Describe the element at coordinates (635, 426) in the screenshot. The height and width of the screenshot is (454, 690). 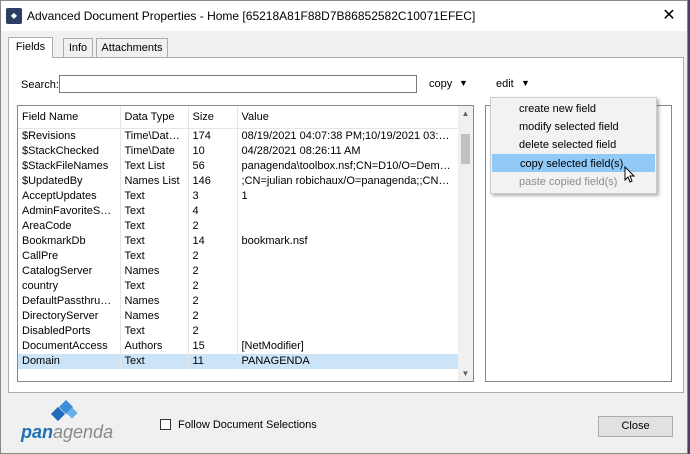
I see `close-button: Close` at that location.